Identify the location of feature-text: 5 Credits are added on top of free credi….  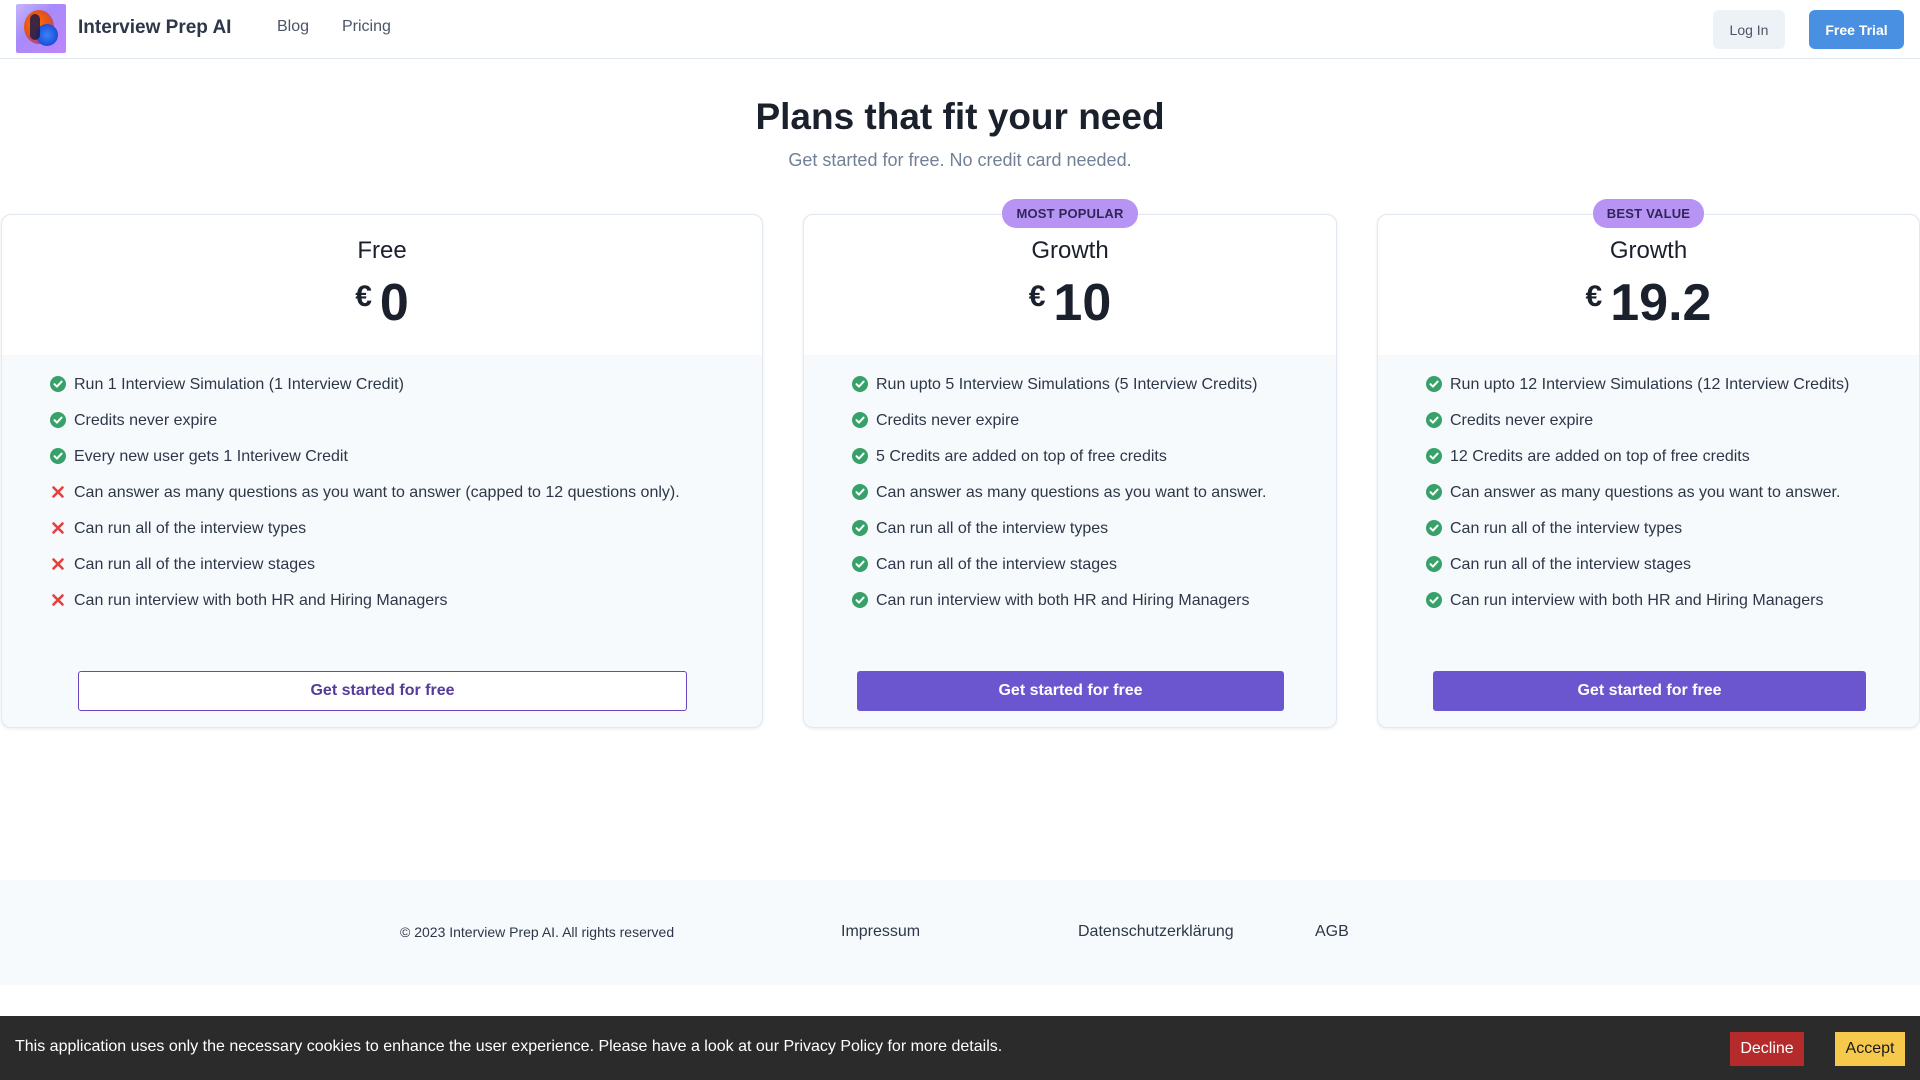
(1021, 456).